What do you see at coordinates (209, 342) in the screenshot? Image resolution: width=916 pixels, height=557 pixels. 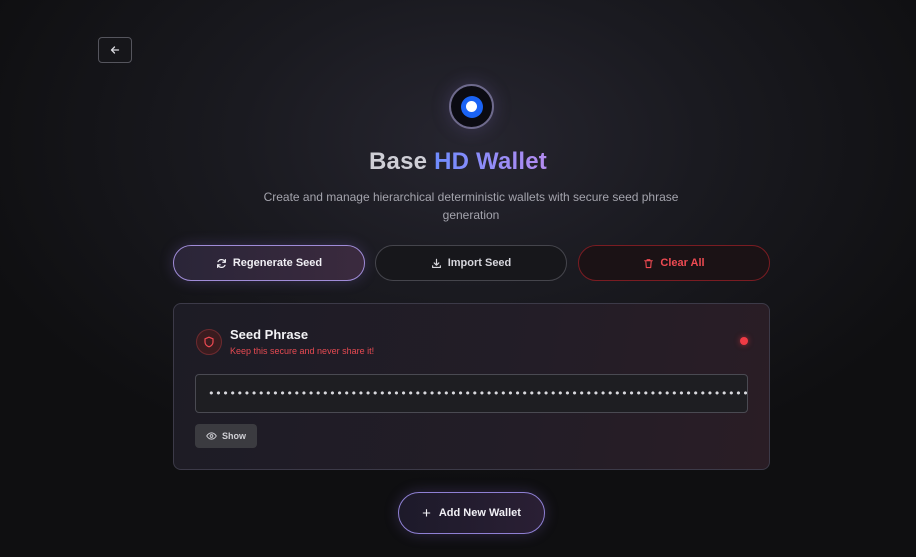 I see `shield-icon` at bounding box center [209, 342].